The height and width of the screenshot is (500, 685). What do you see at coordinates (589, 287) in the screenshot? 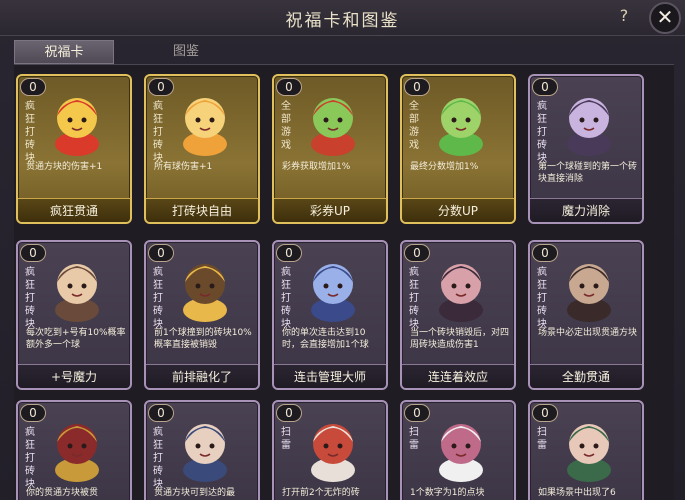
I see `masked-girl-icon` at bounding box center [589, 287].